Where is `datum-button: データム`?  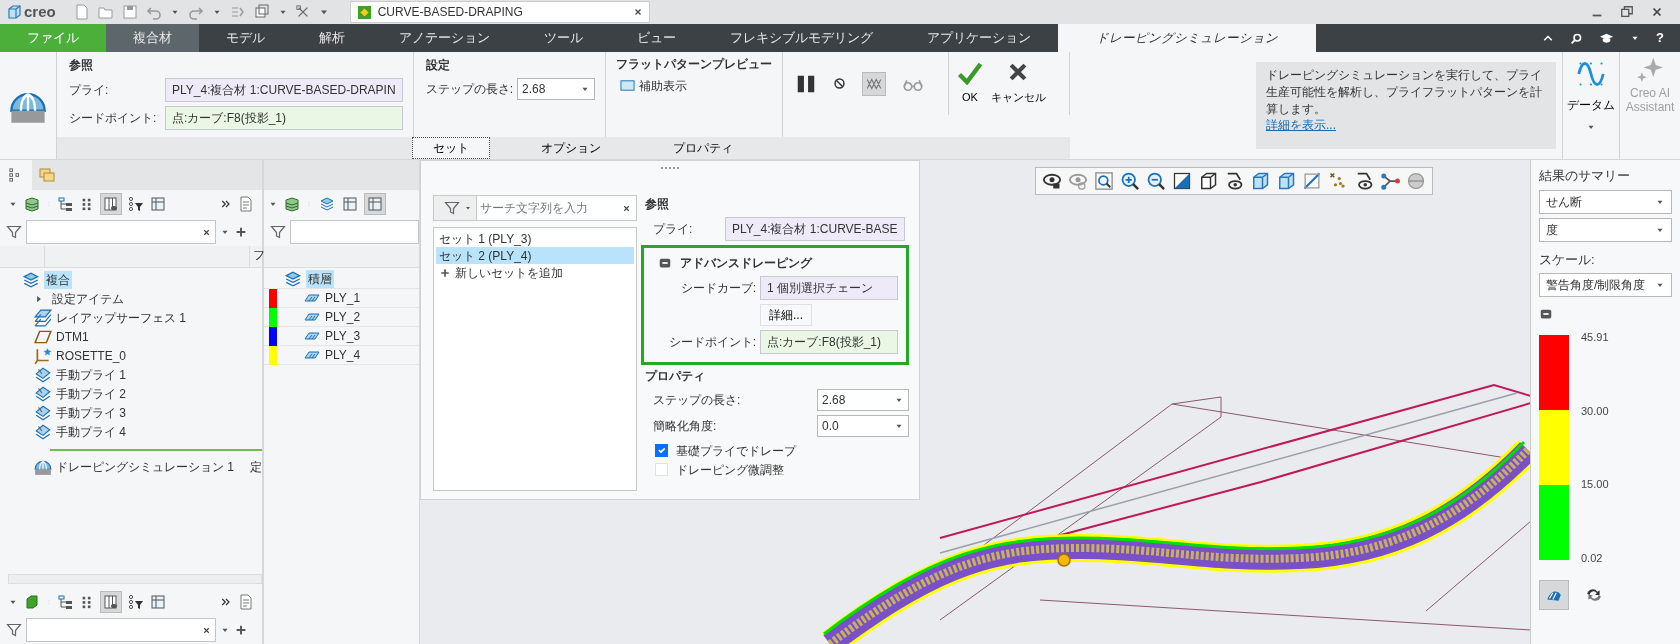 datum-button: データム is located at coordinates (1591, 105).